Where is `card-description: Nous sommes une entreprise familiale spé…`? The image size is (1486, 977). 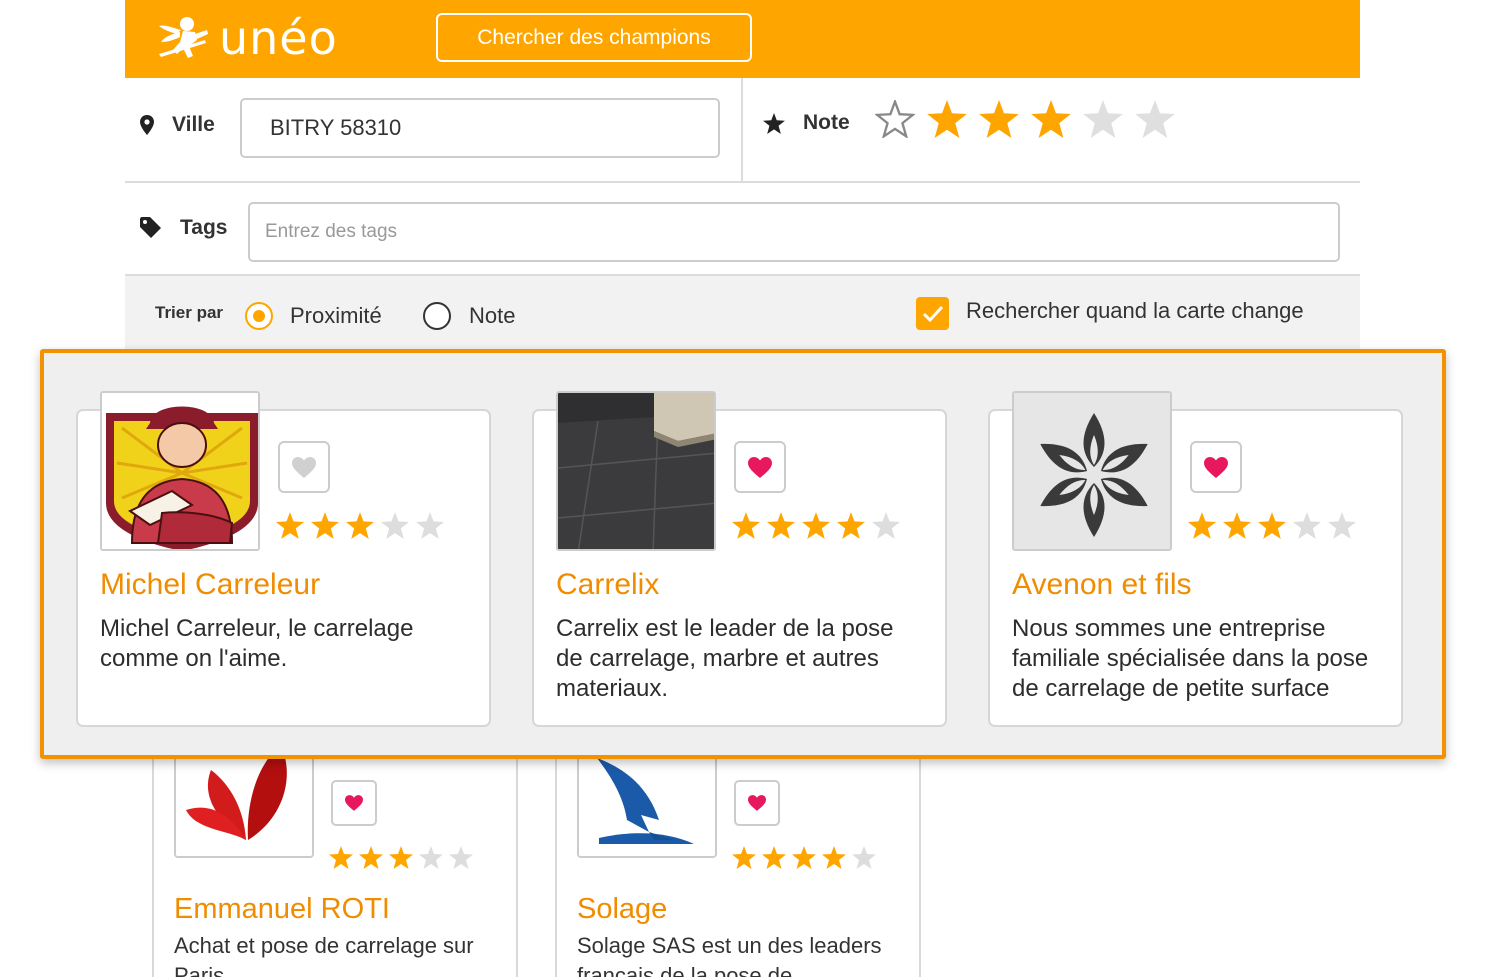
card-description: Nous sommes une entreprise familiale spé… is located at coordinates (1190, 658).